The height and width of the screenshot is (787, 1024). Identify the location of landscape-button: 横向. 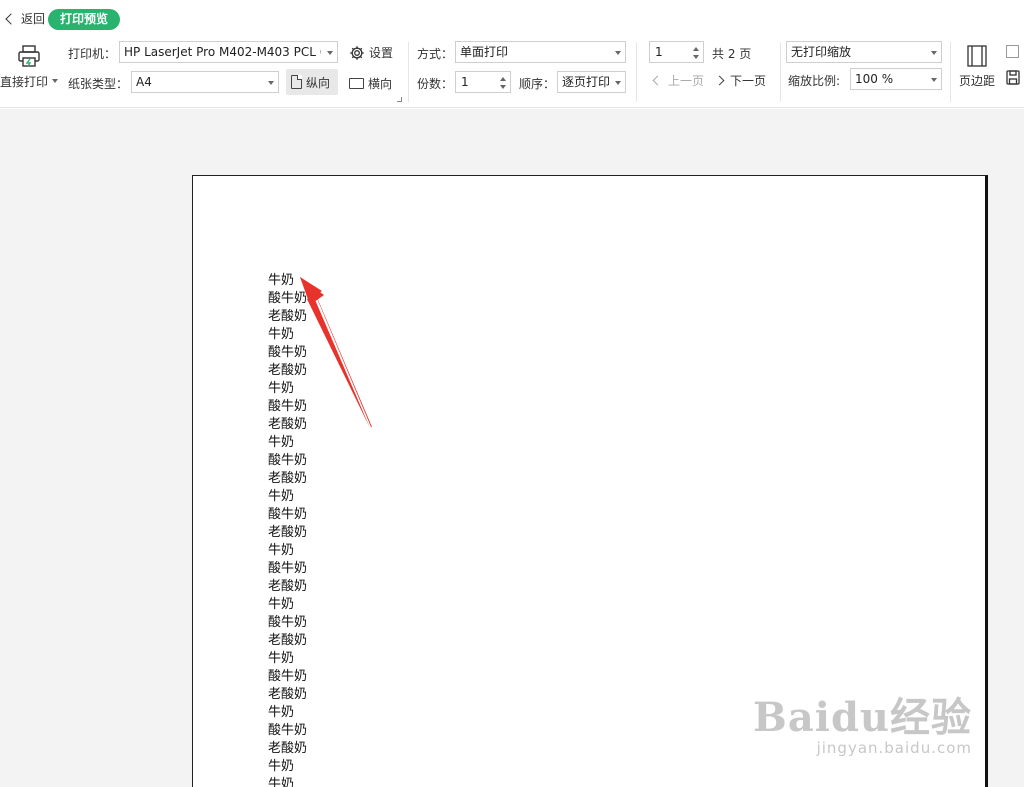
(370, 83).